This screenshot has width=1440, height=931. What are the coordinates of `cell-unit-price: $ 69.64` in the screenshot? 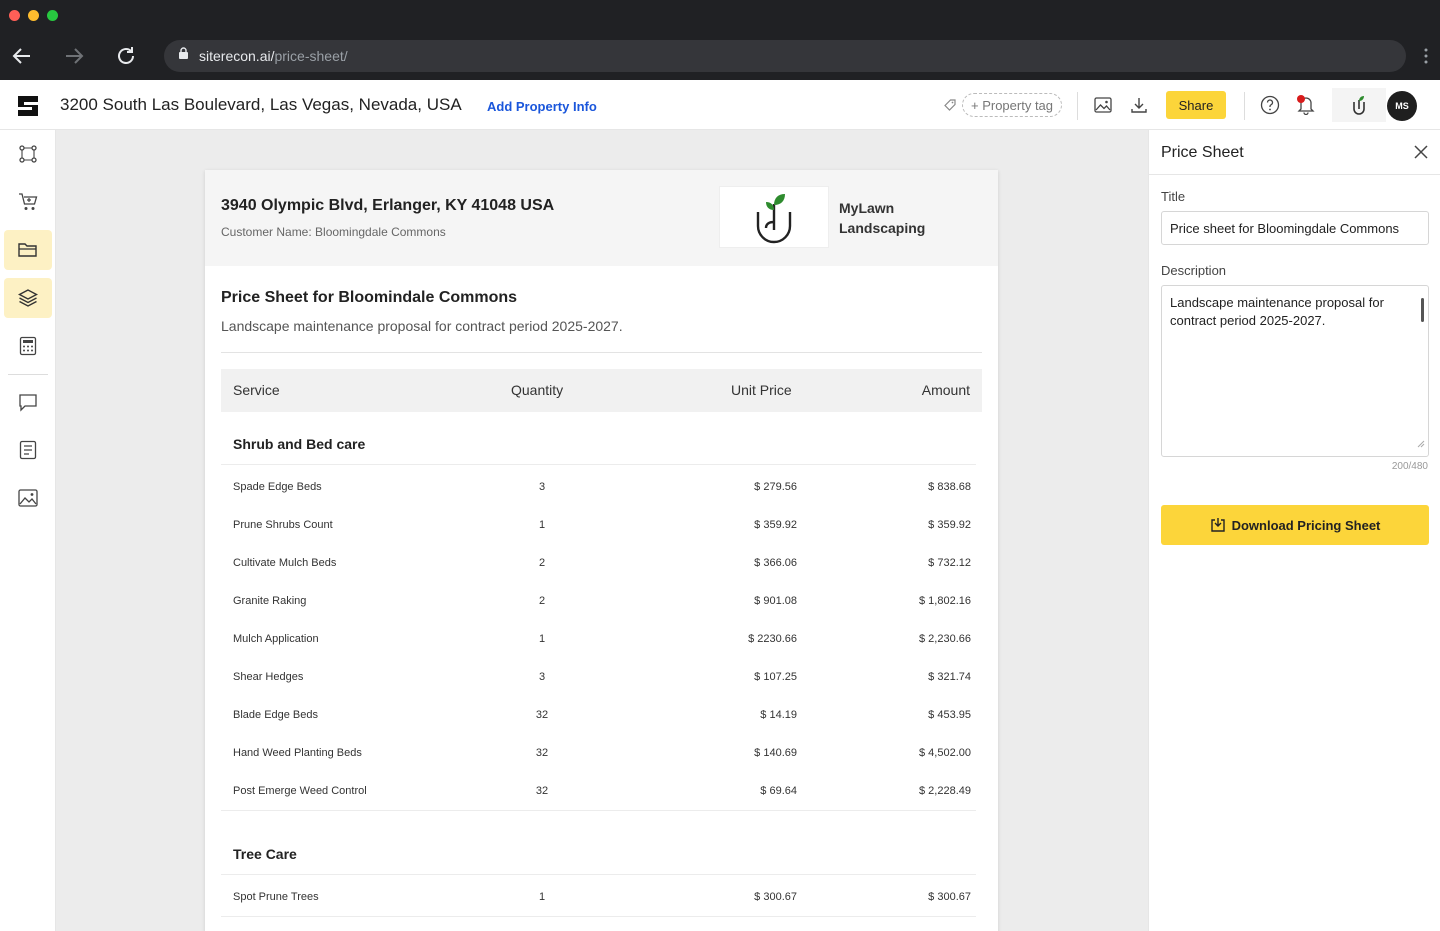 It's located at (778, 791).